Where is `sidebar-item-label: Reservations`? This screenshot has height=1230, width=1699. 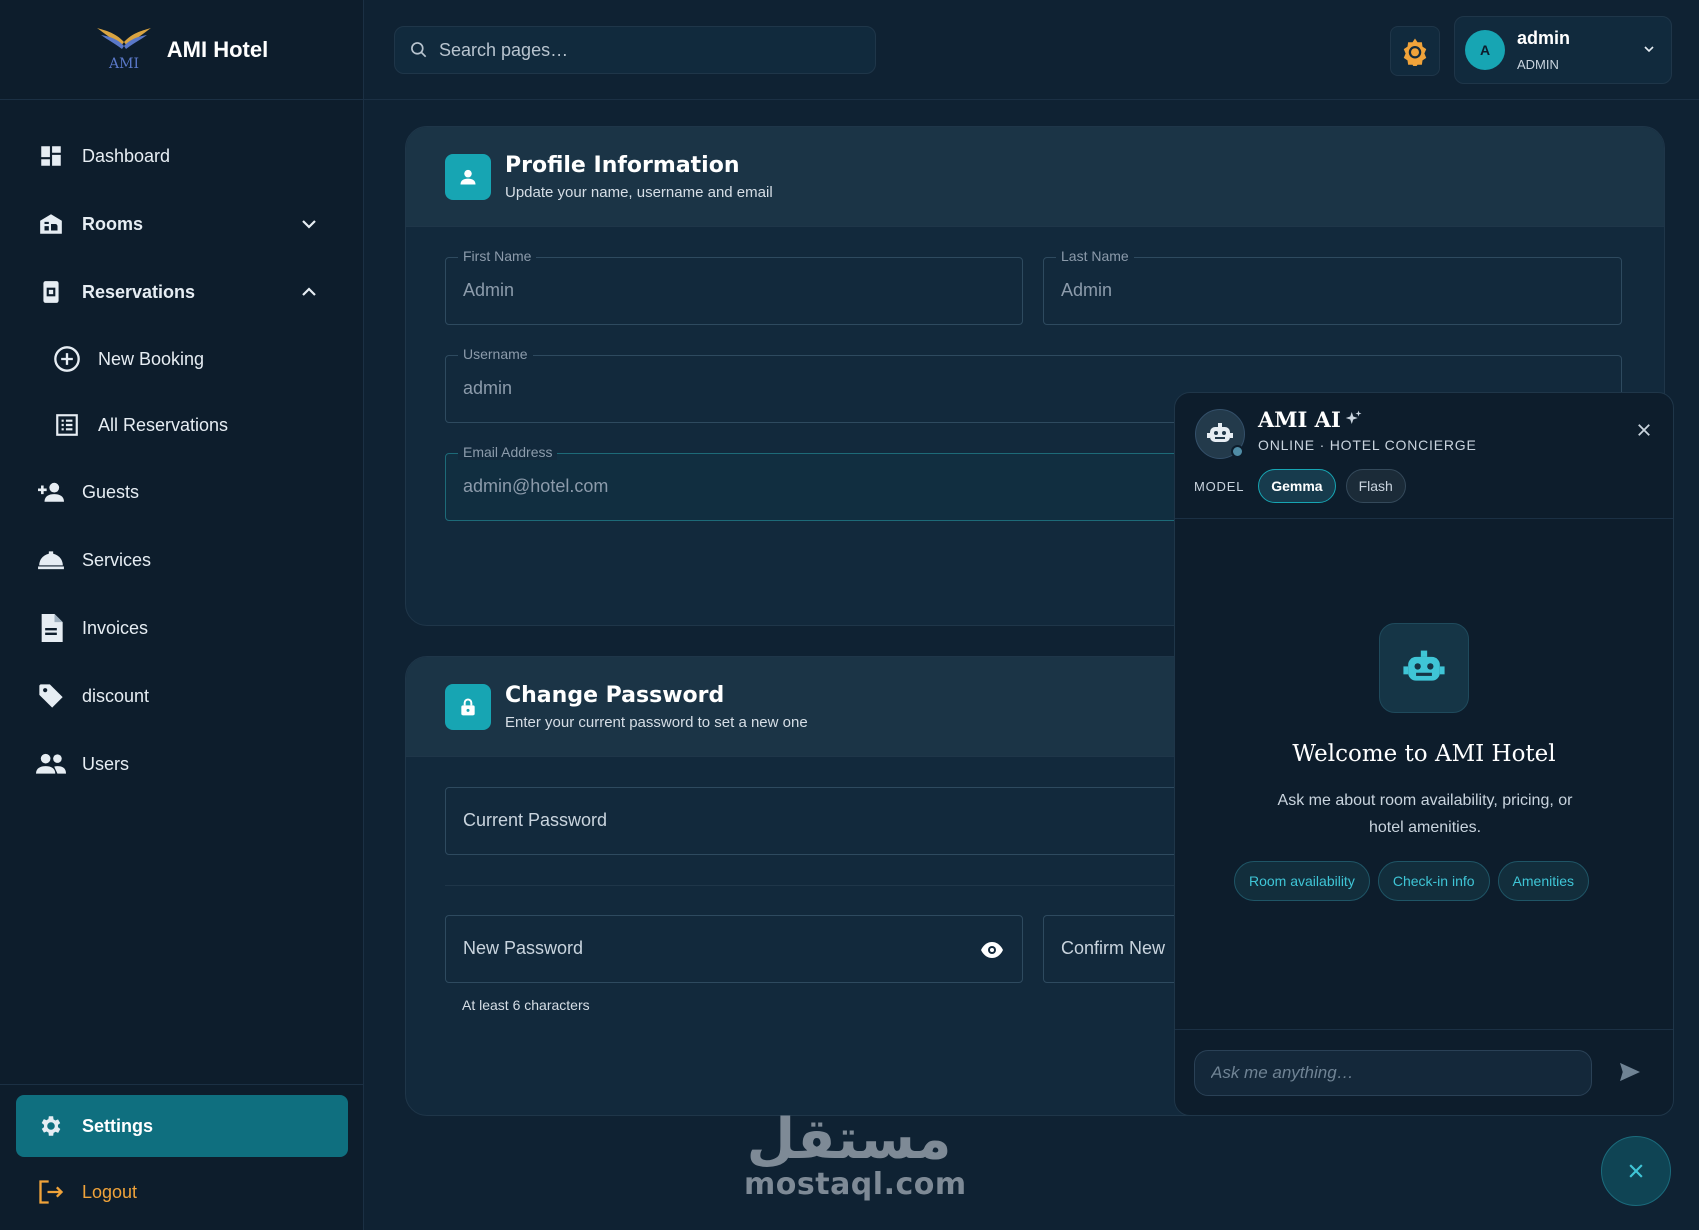
sidebar-item-label: Reservations is located at coordinates (139, 291).